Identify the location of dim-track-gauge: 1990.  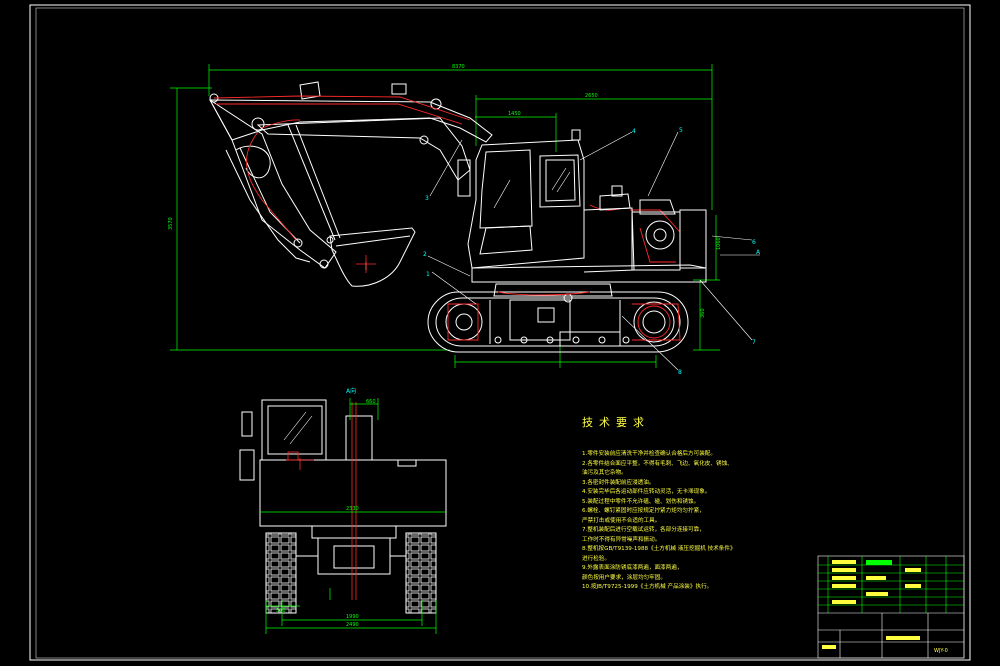
(352, 617).